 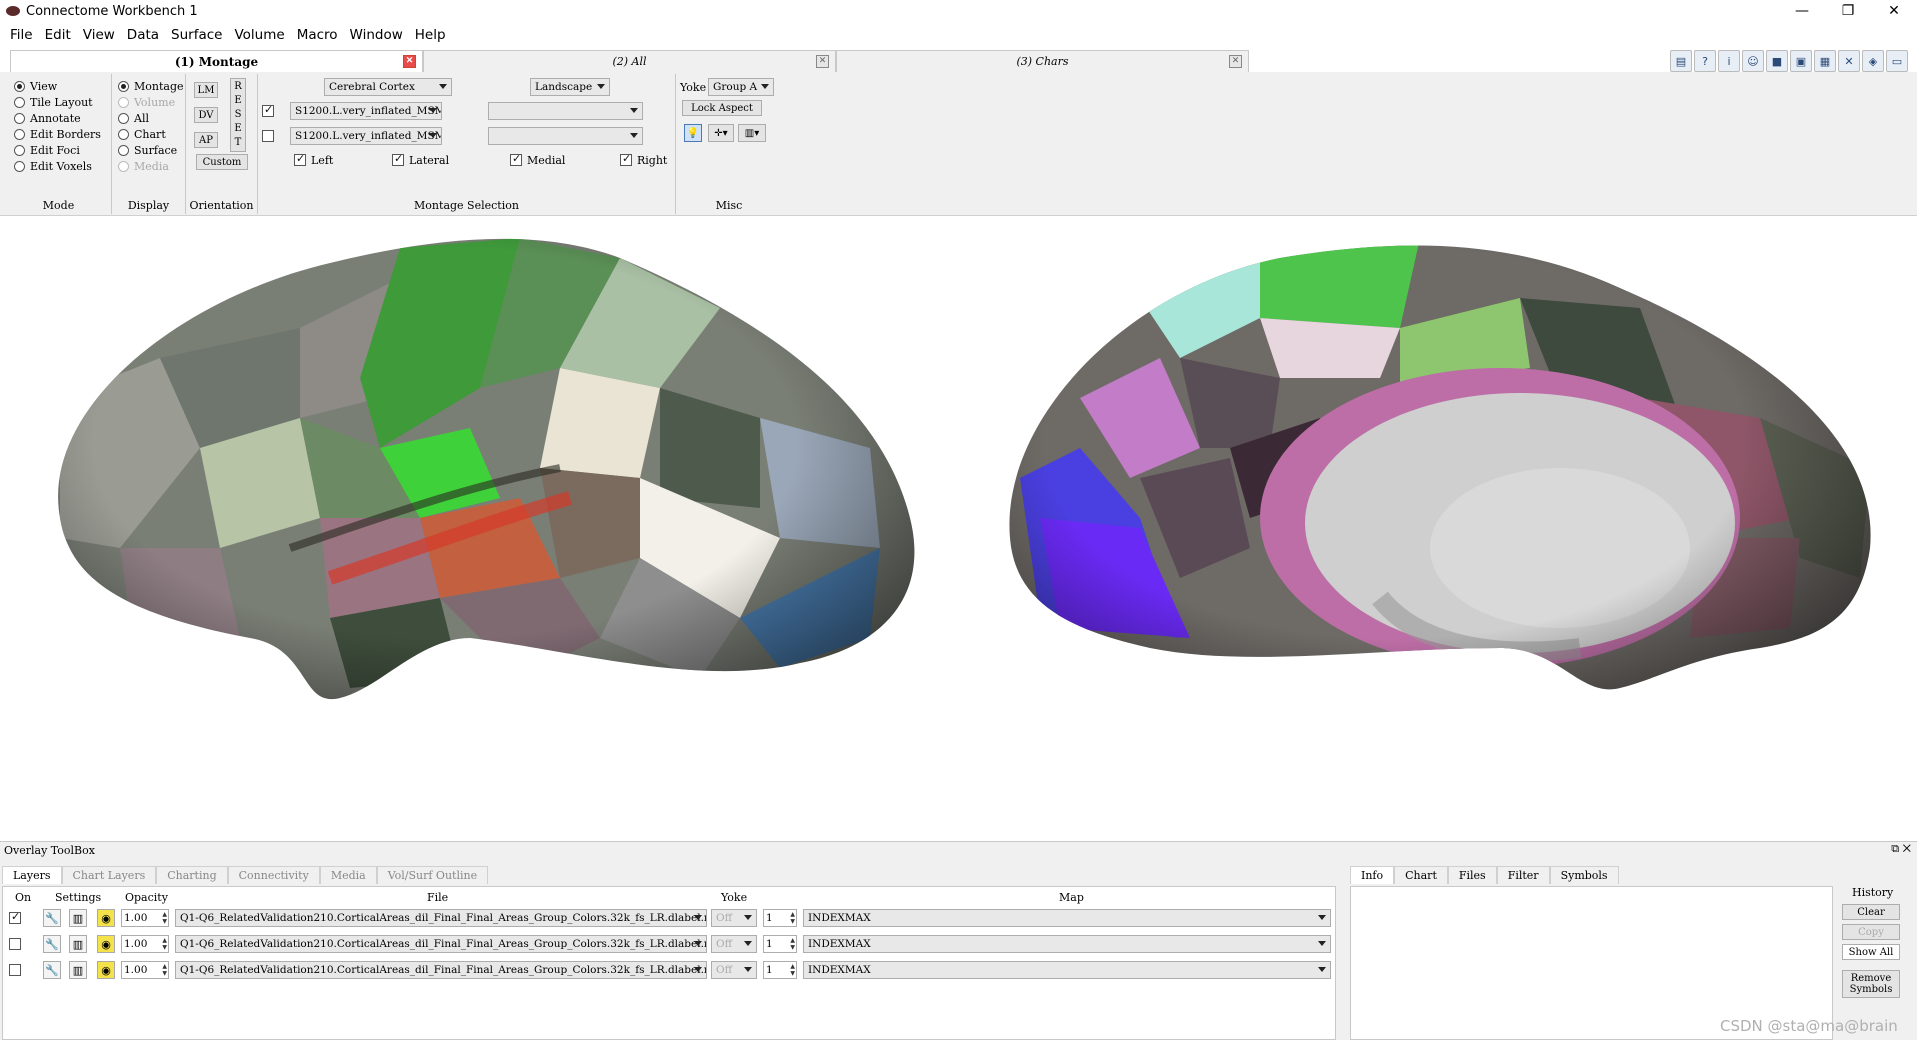 What do you see at coordinates (1901, 849) in the screenshot?
I see `toolbox-float-close-icon: ⧉ ✕` at bounding box center [1901, 849].